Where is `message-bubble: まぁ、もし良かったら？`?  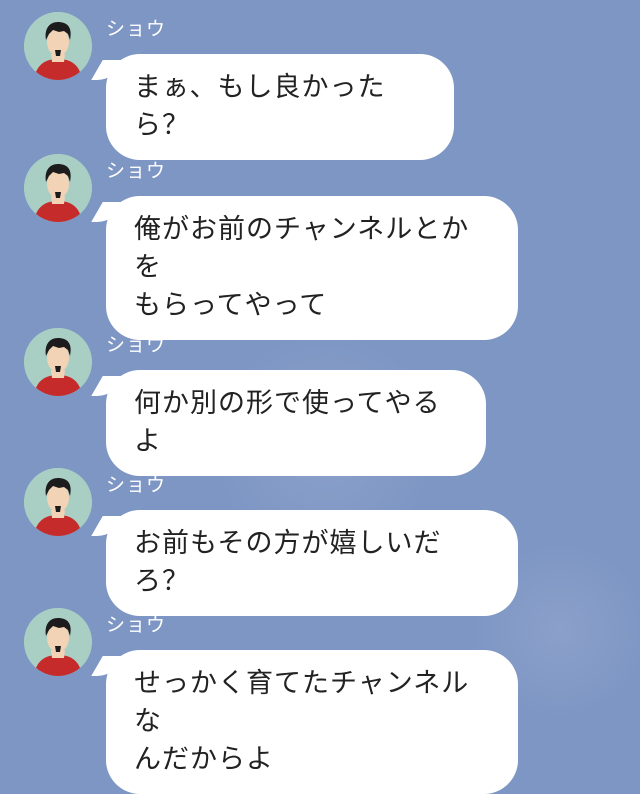 message-bubble: まぁ、もし良かったら？ is located at coordinates (280, 107).